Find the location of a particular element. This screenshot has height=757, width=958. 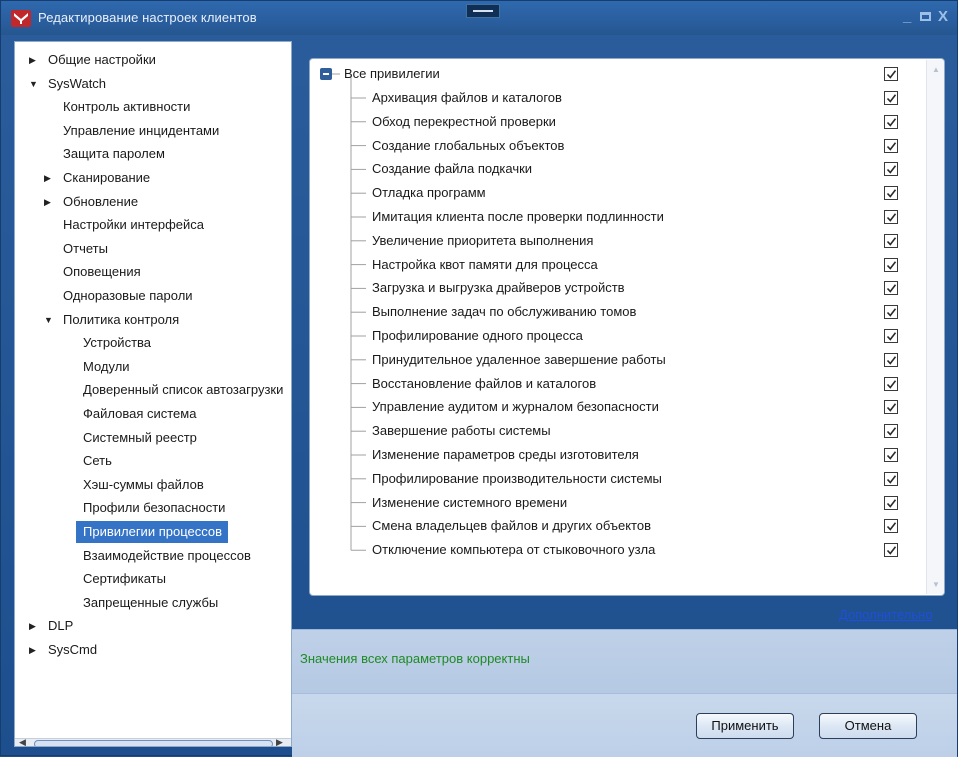

privilege-row: Завершение работы системы is located at coordinates (610, 431).